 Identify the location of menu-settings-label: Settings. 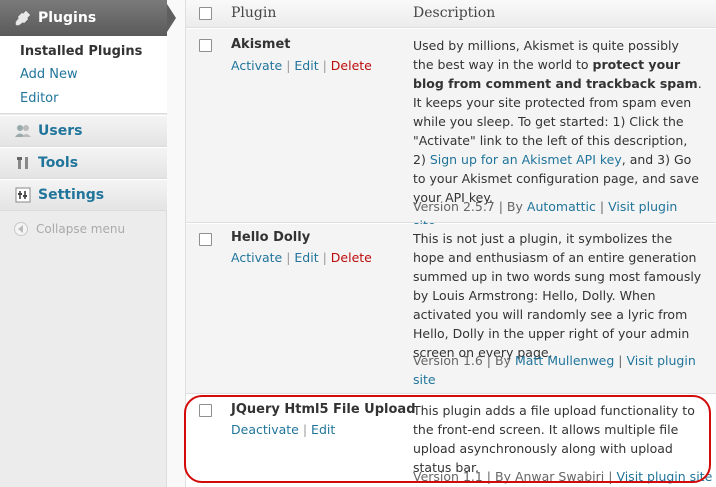
(71, 195).